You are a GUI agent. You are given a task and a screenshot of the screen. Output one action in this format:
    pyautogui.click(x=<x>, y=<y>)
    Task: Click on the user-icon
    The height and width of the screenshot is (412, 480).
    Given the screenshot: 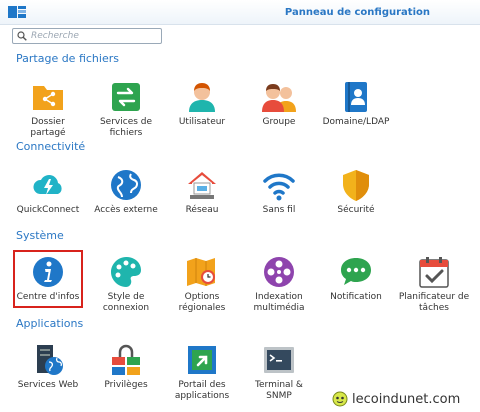 What is the action you would take?
    pyautogui.click(x=202, y=97)
    